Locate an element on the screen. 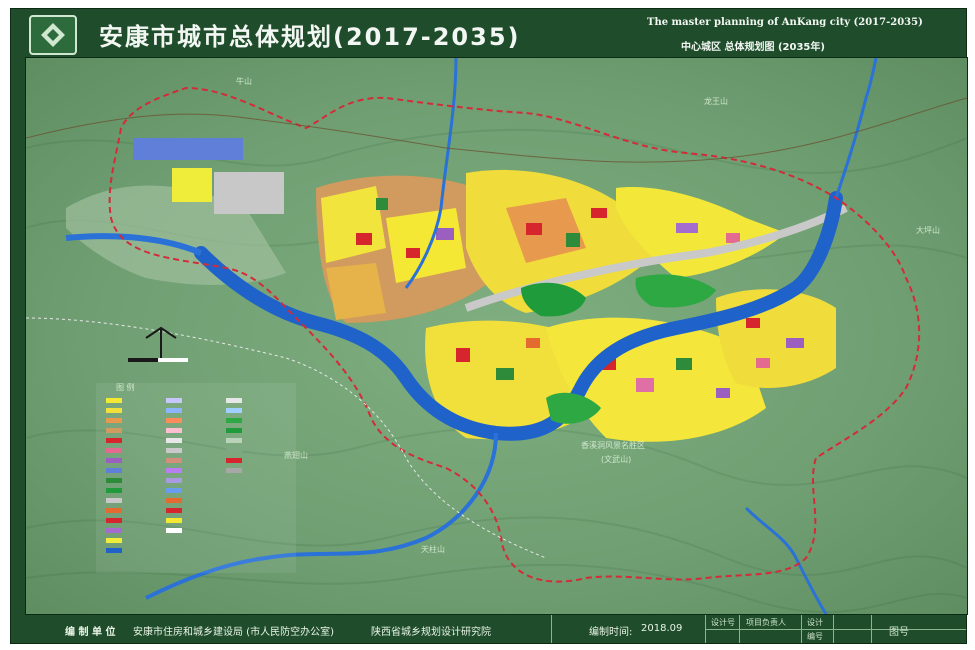 This screenshot has width=975, height=650. map-title: 安康市城市总体规划(2017-2035) is located at coordinates (310, 37).